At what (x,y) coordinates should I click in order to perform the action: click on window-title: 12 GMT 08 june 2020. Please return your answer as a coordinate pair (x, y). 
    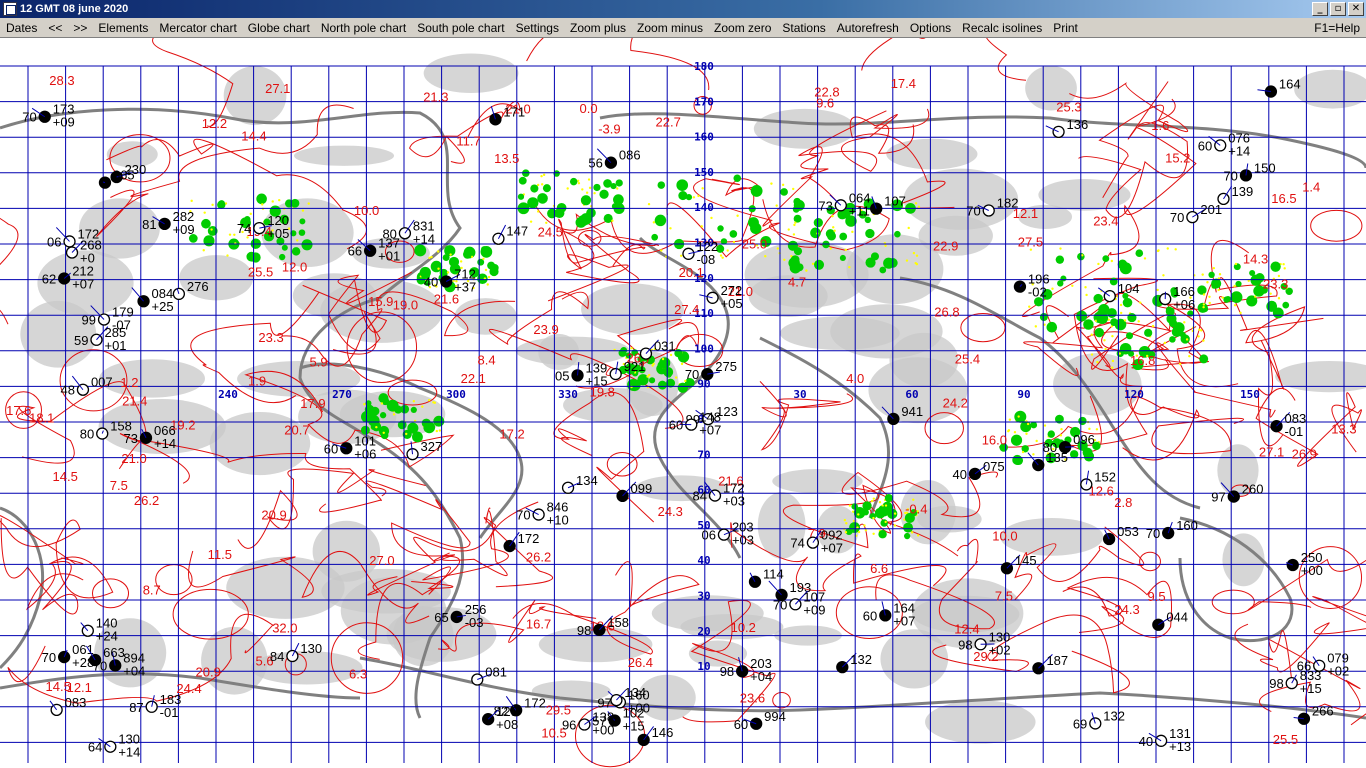
    Looking at the image, I should click on (74, 9).